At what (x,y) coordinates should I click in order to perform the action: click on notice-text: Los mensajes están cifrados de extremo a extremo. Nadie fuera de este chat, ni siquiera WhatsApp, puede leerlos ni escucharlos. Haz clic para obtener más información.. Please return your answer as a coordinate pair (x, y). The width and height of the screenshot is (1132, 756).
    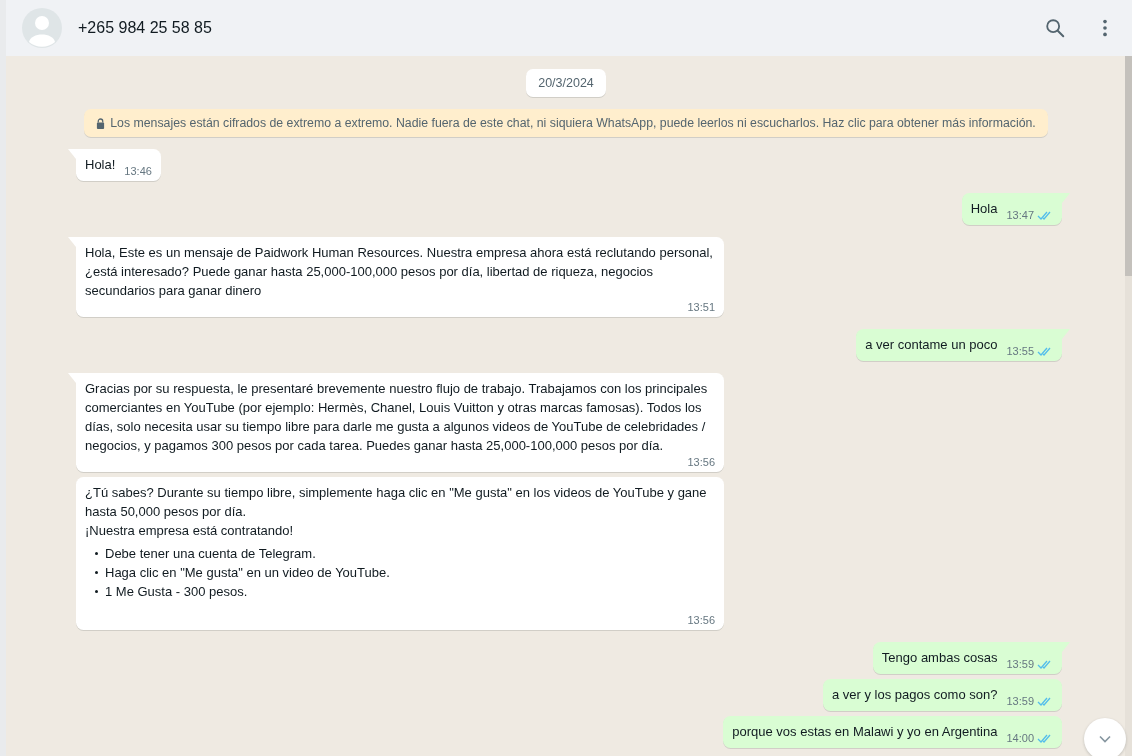
    Looking at the image, I should click on (573, 123).